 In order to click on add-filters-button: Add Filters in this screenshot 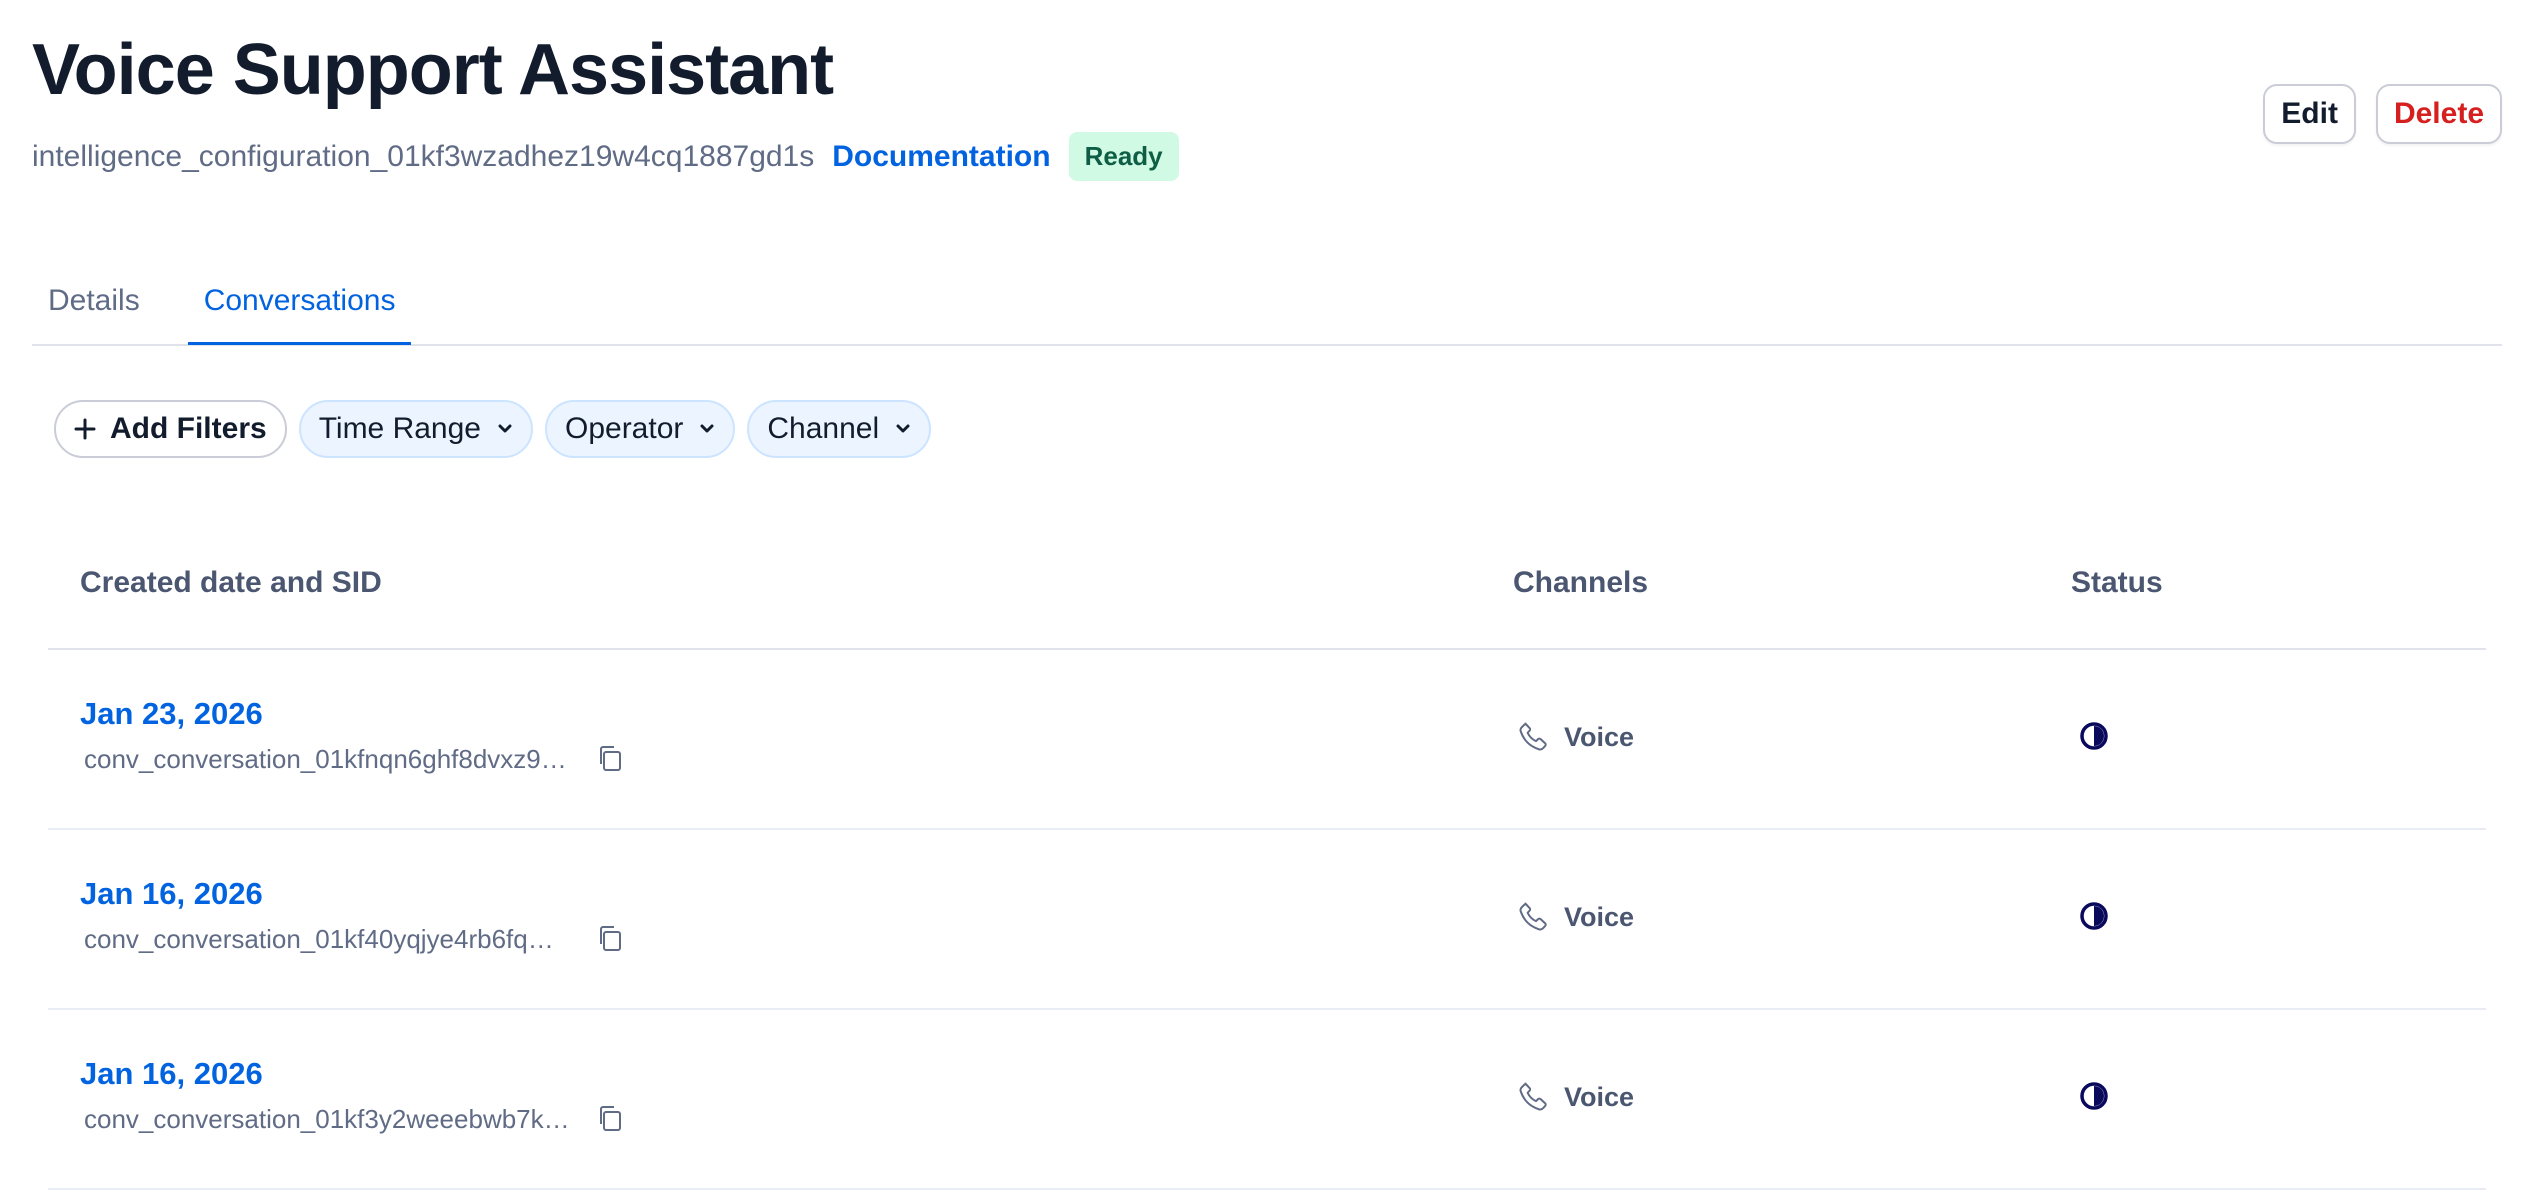, I will do `click(170, 429)`.